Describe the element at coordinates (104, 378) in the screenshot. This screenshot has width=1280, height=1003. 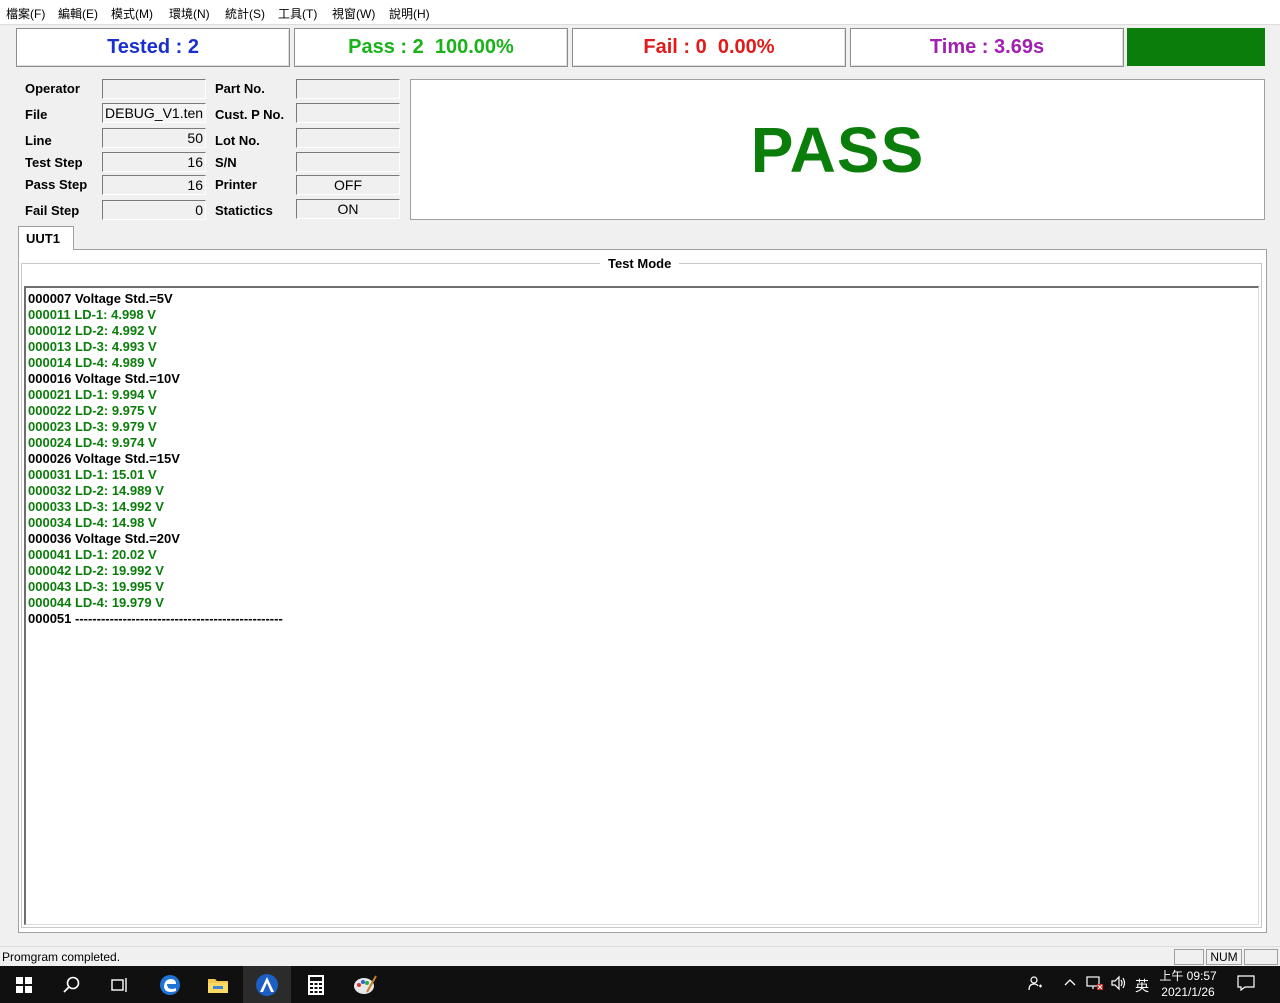
I see `log-header-line: 000016 Voltage Std.=10V` at that location.